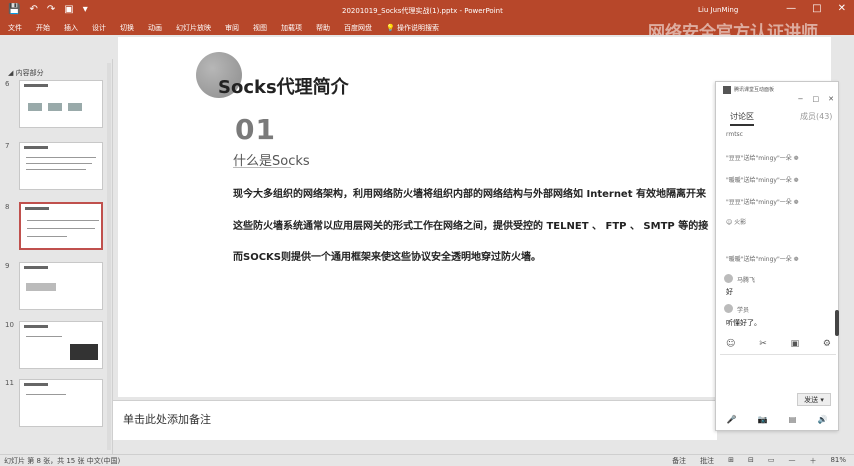 This screenshot has height=466, width=854. I want to click on tab-discussion: 讨论区, so click(742, 118).